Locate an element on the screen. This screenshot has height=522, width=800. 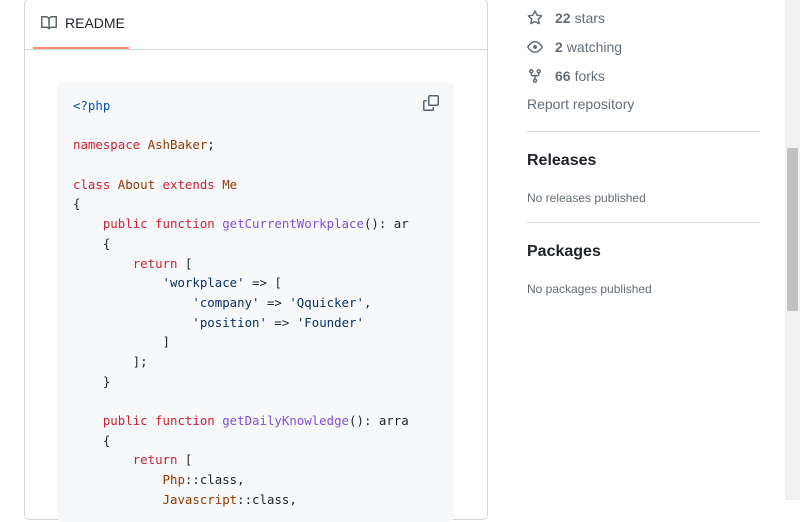
copy-button is located at coordinates (431, 103).